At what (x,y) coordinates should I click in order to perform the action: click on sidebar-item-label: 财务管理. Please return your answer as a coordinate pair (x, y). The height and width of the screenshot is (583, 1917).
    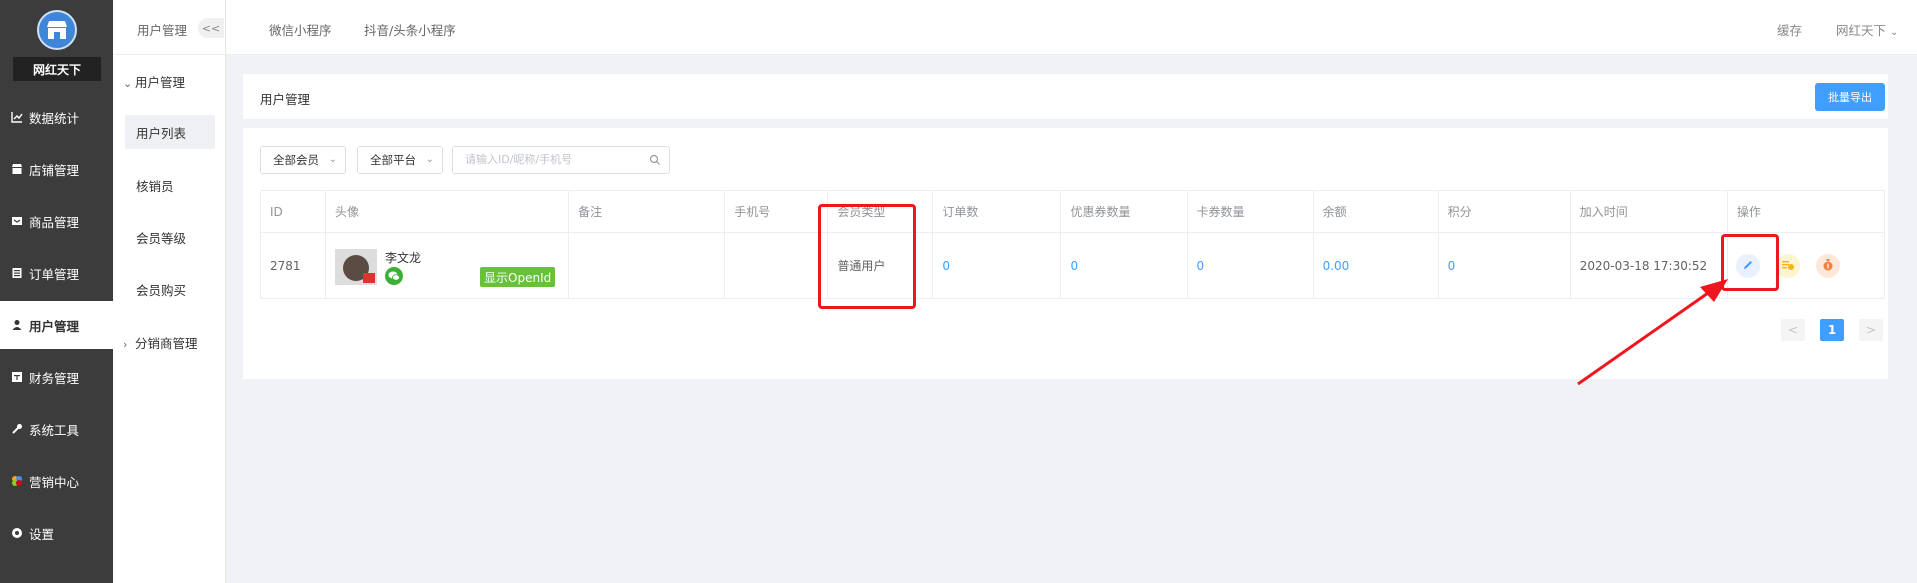
    Looking at the image, I should click on (54, 378).